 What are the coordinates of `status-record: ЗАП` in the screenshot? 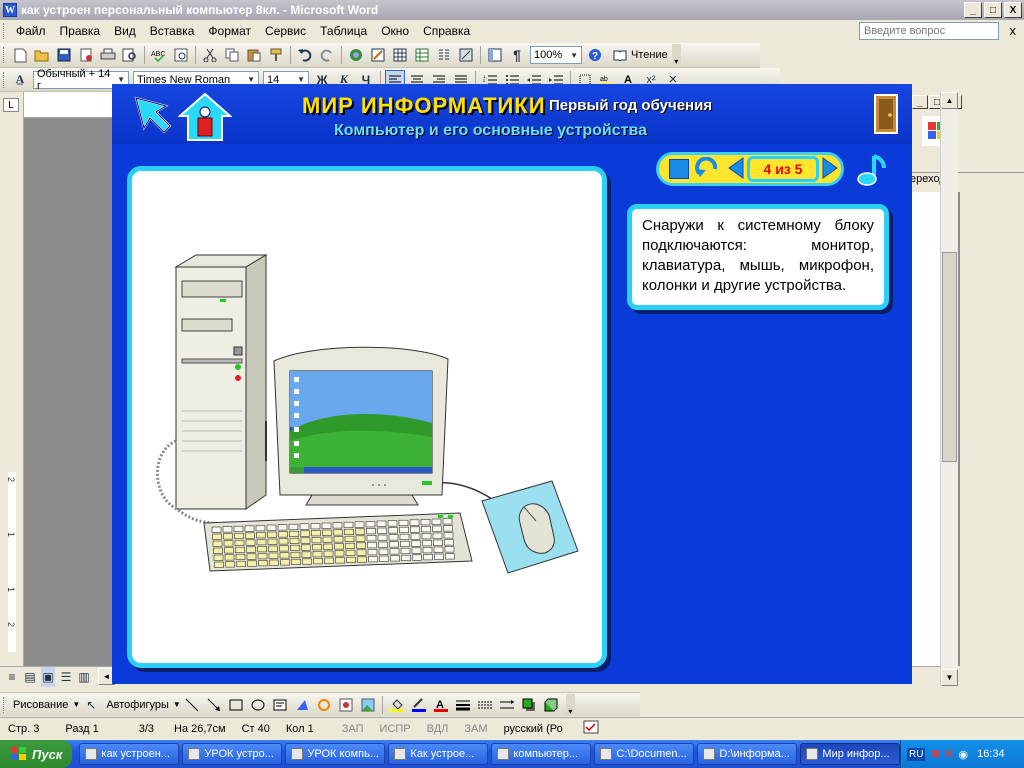 It's located at (353, 729).